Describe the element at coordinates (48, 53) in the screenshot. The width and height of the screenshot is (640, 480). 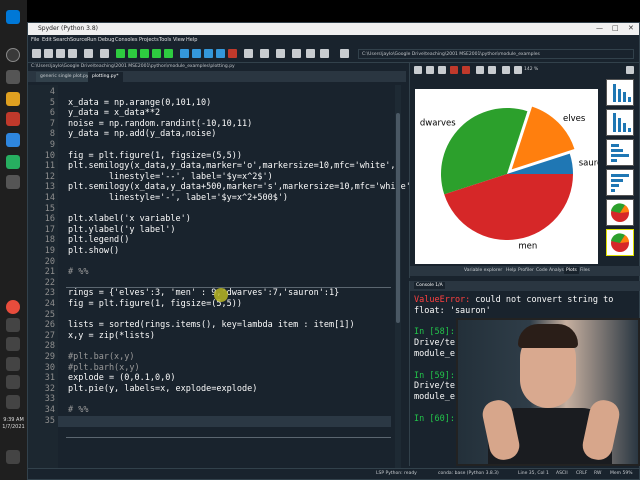
I see `open-file-icon` at that location.